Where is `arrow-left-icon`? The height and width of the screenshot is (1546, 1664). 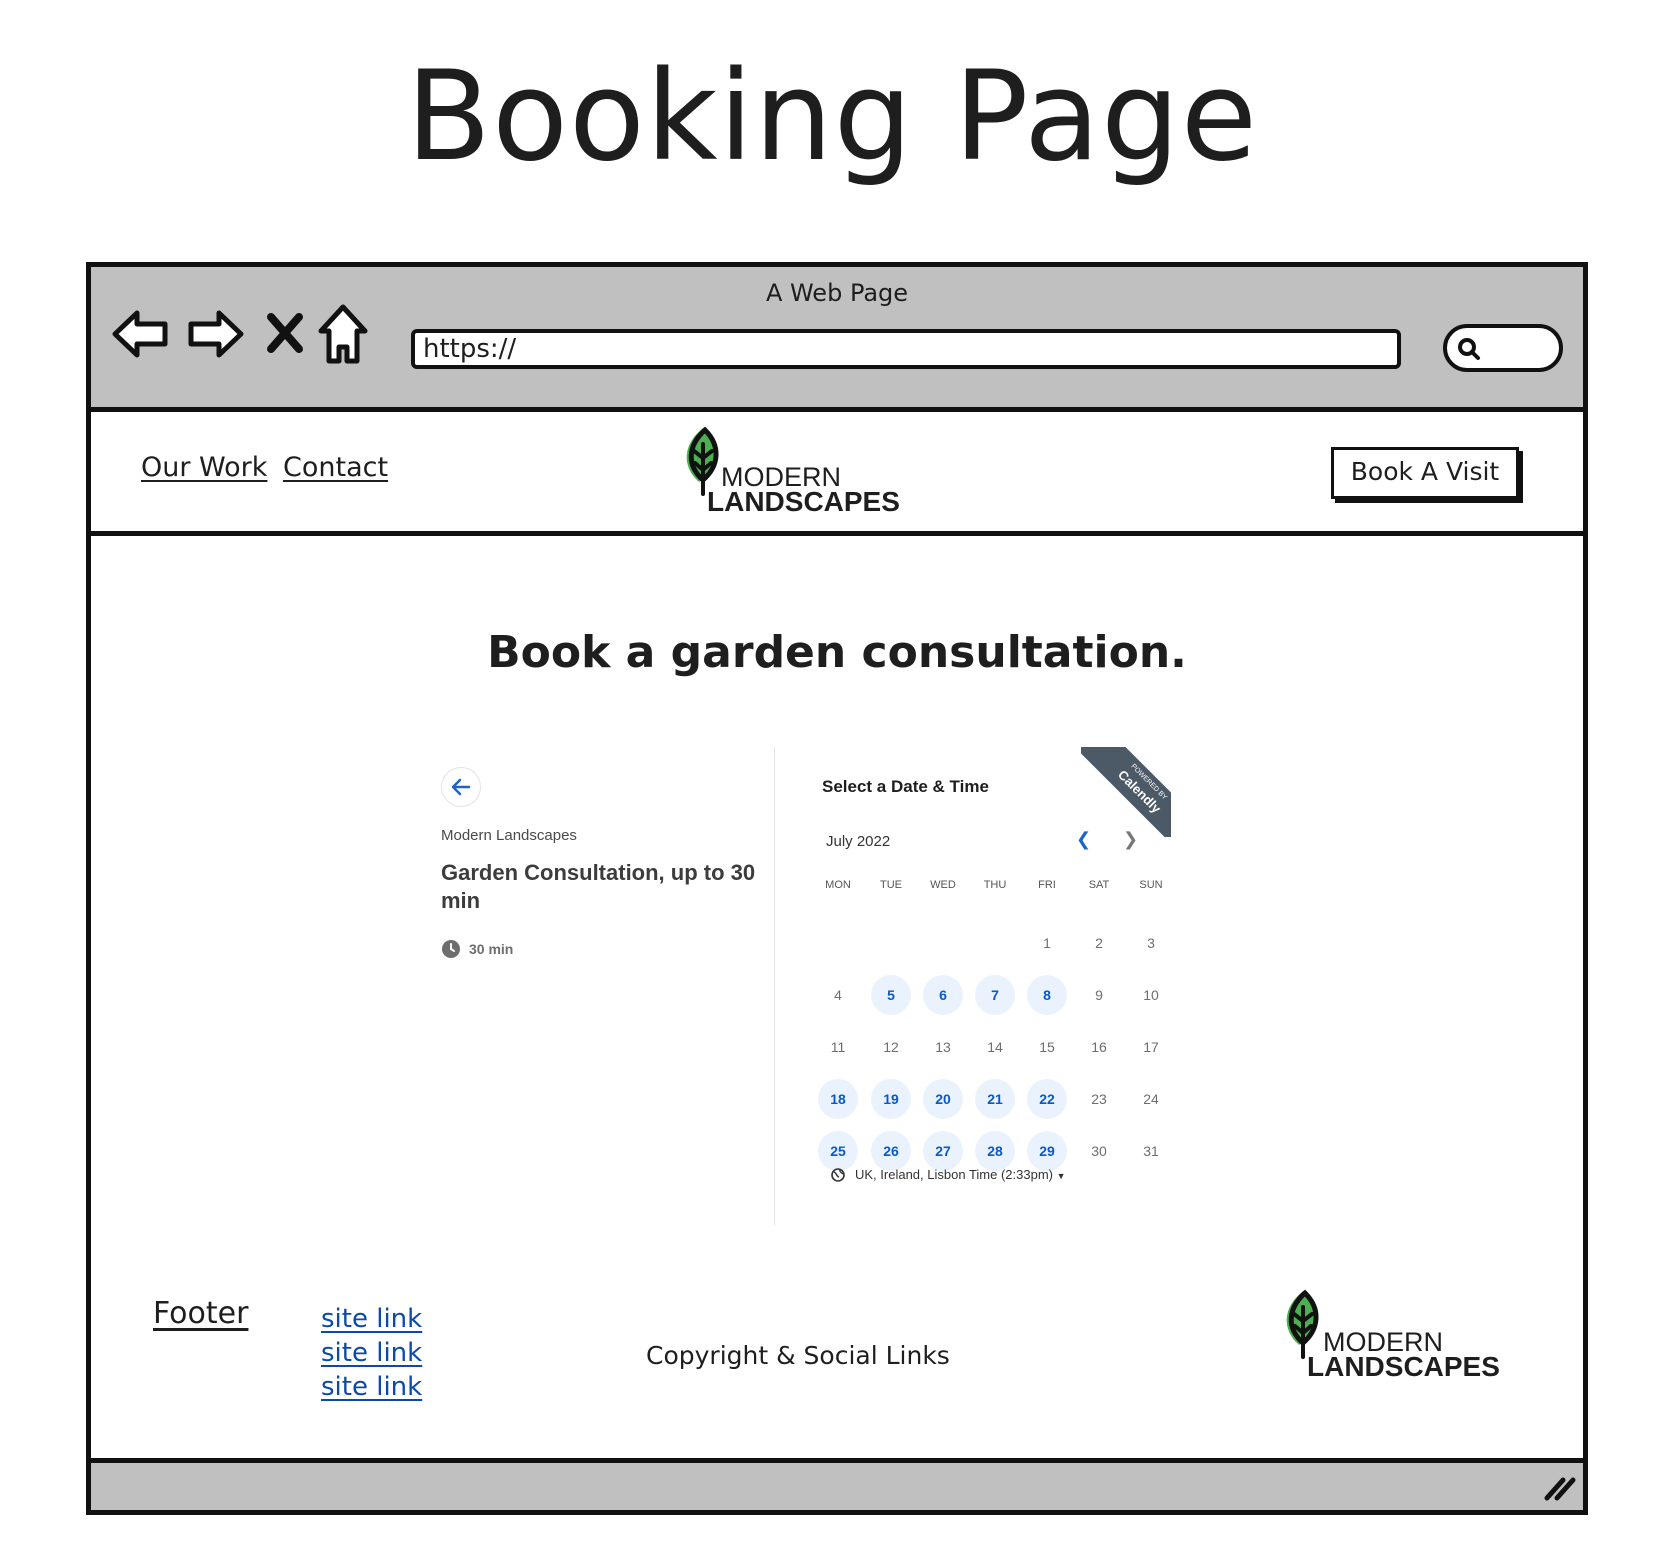
arrow-left-icon is located at coordinates (461, 787).